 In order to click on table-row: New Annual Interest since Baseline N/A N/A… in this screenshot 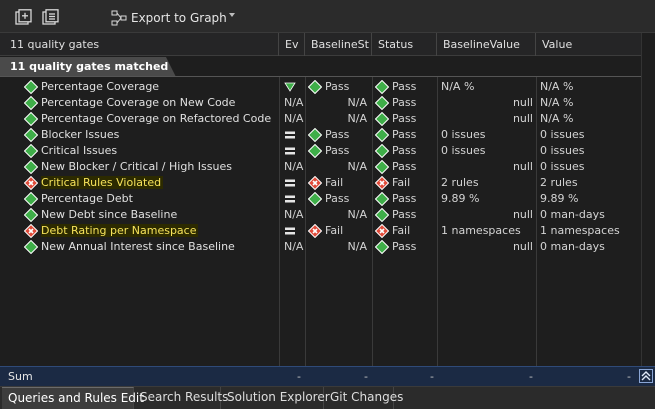, I will do `click(320, 247)`.